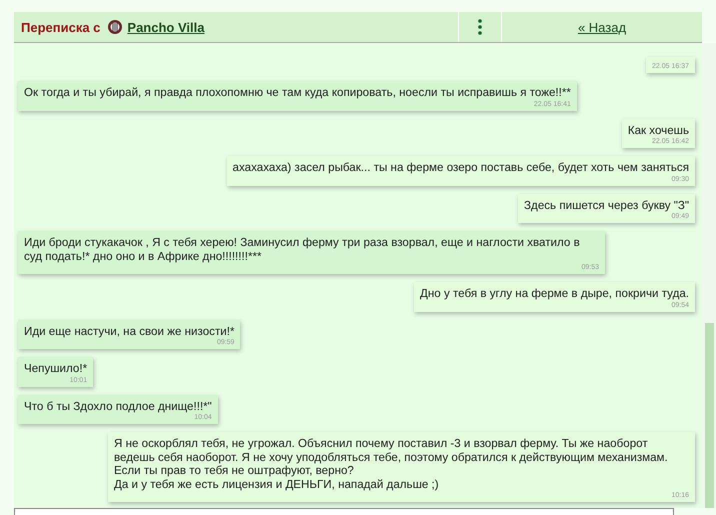 This screenshot has width=716, height=515. I want to click on message-text: Иди броди стукакачок , Я с тебя херею! Заминусил ферму три раза взорвал, еще и наглости хватило в суд подать!* дно оно и в Африке дно!!!!!!!!***, so click(302, 249).